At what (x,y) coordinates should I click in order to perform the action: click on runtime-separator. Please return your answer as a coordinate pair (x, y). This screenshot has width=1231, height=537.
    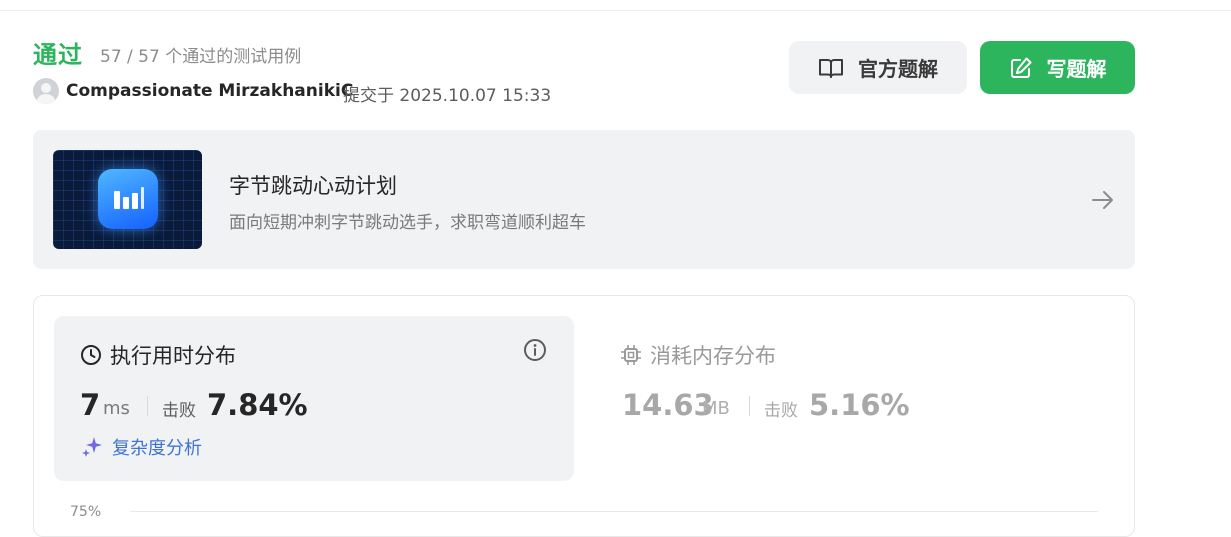
    Looking at the image, I should click on (147, 406).